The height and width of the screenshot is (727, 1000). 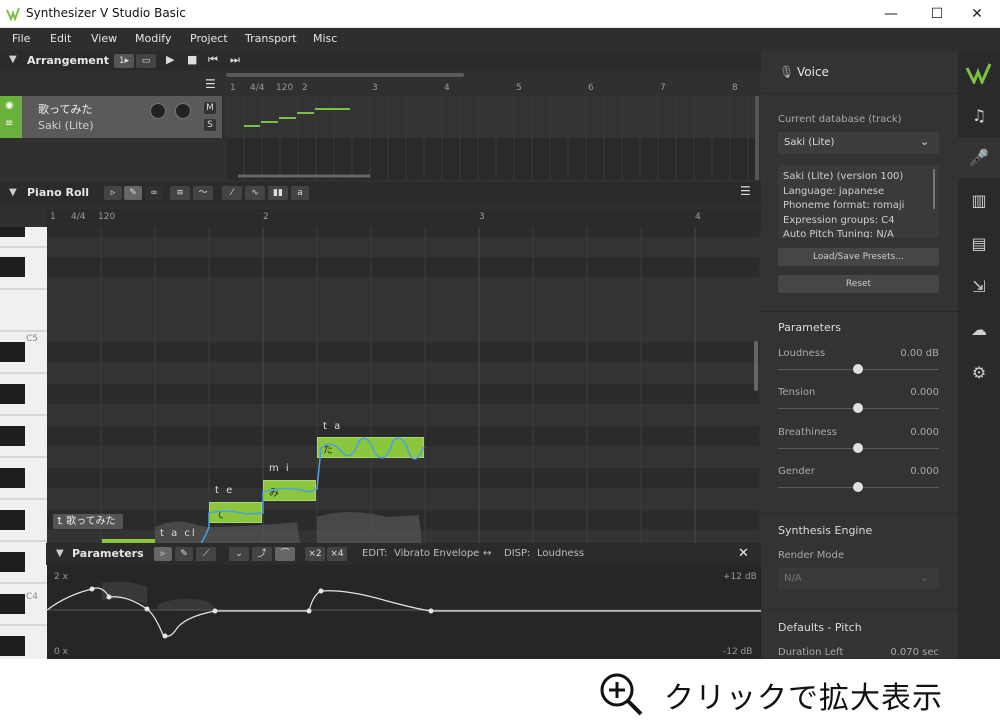 I want to click on ruler-label: 6, so click(x=591, y=88).